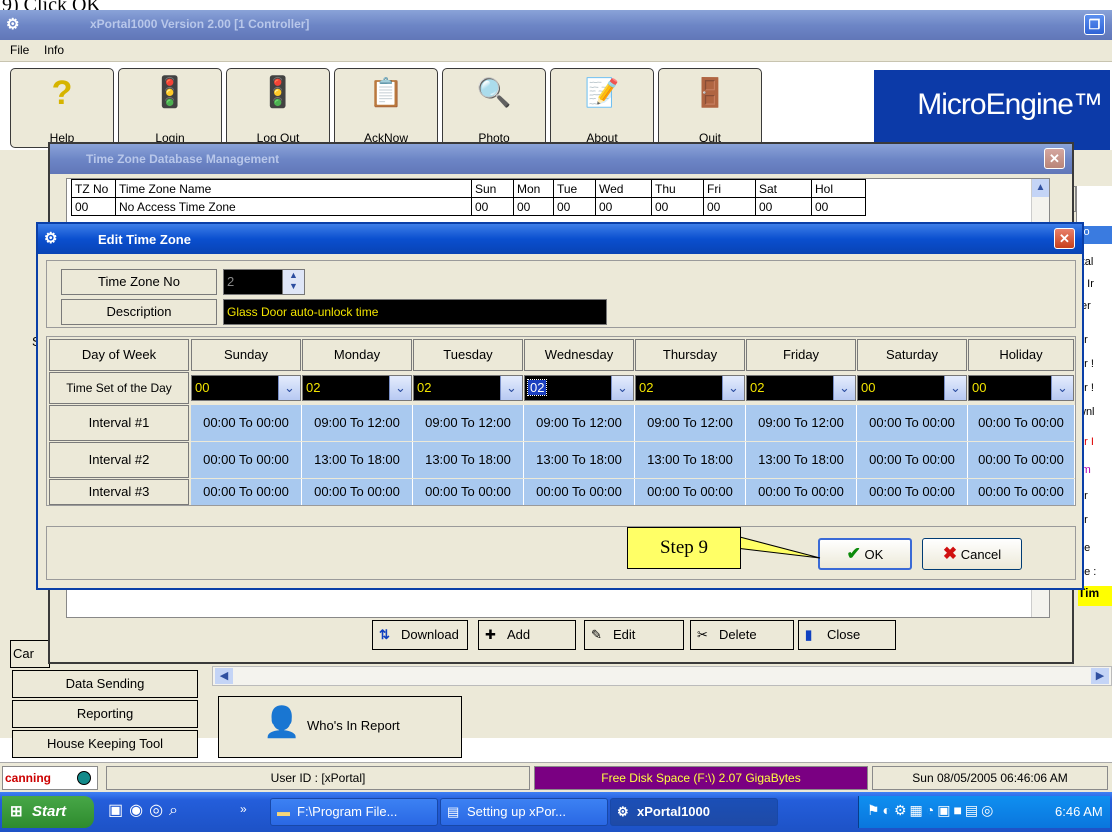  I want to click on help-button: ? Help, so click(62, 108).